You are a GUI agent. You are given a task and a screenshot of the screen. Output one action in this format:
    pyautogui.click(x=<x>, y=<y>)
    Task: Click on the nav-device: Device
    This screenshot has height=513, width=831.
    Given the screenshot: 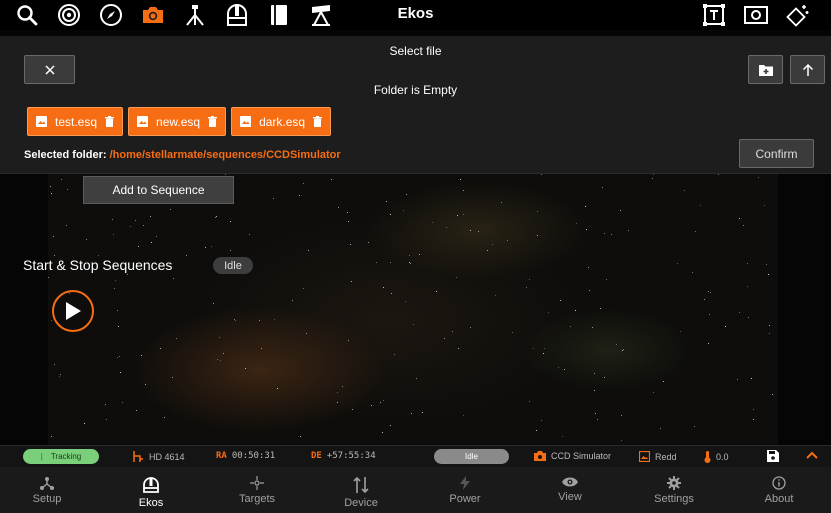 What is the action you would take?
    pyautogui.click(x=361, y=490)
    